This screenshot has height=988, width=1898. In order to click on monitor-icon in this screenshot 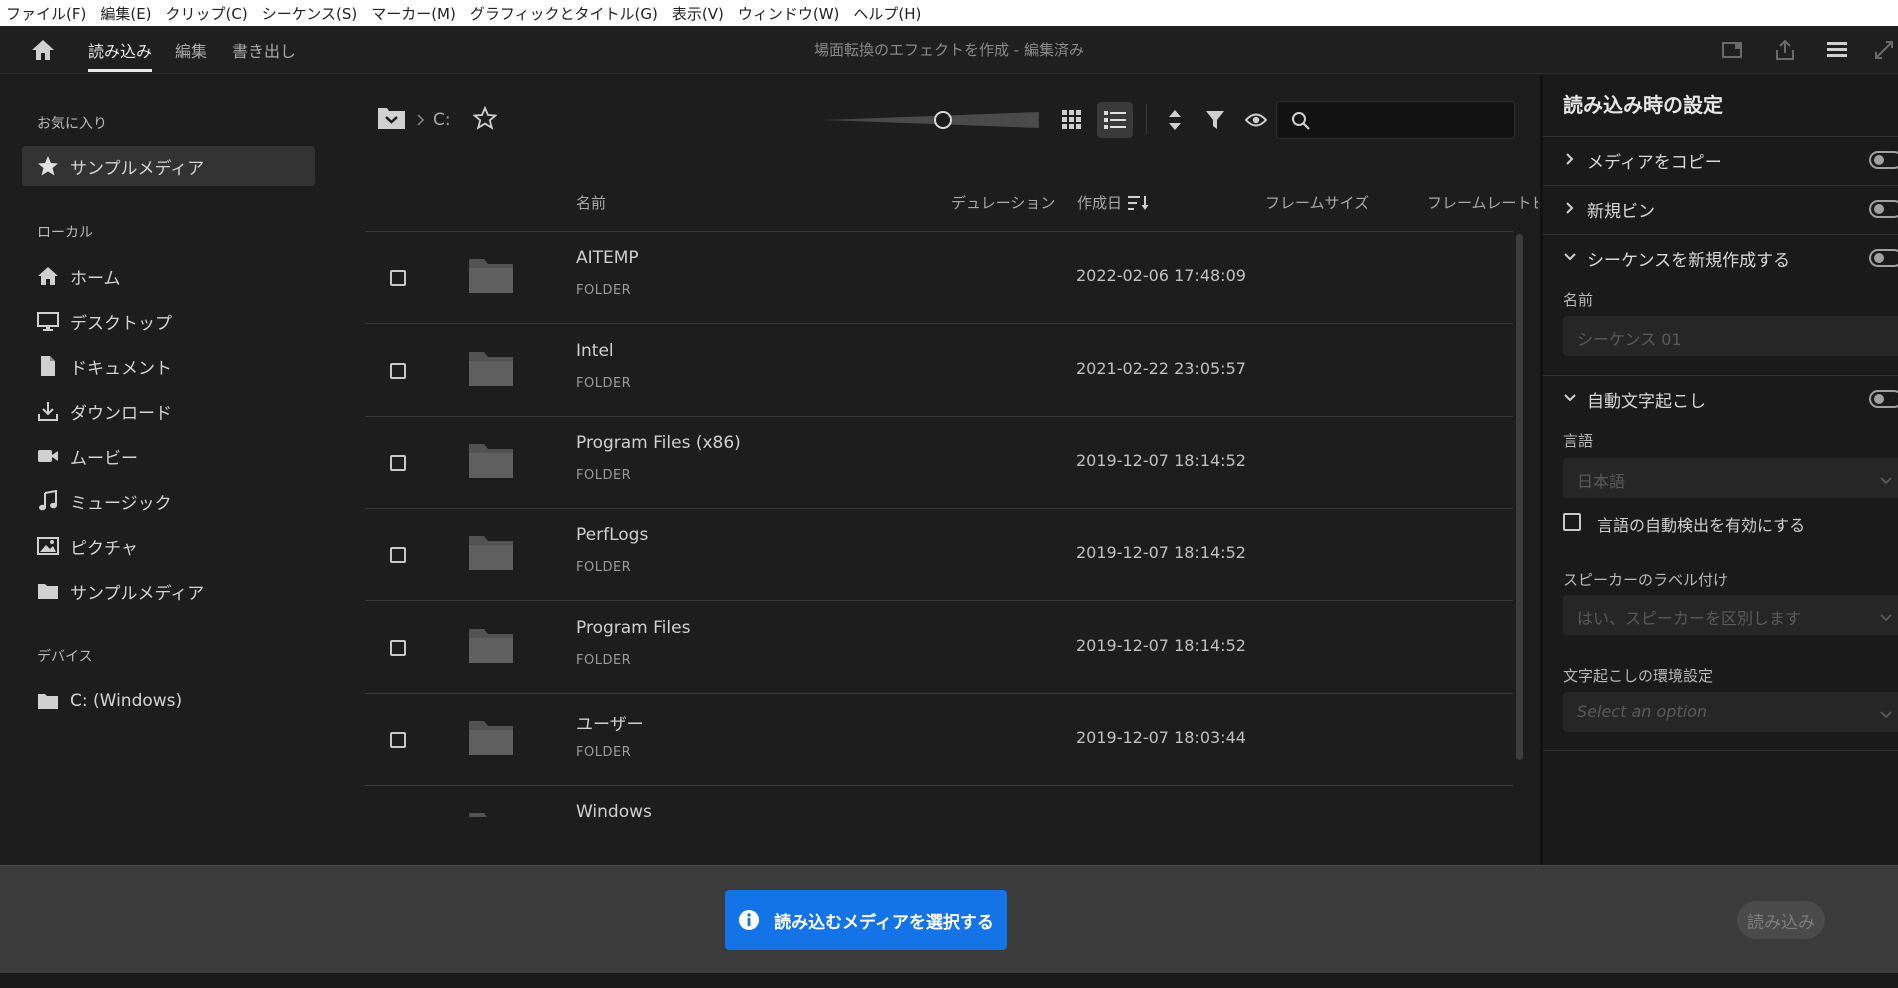, I will do `click(48, 321)`.